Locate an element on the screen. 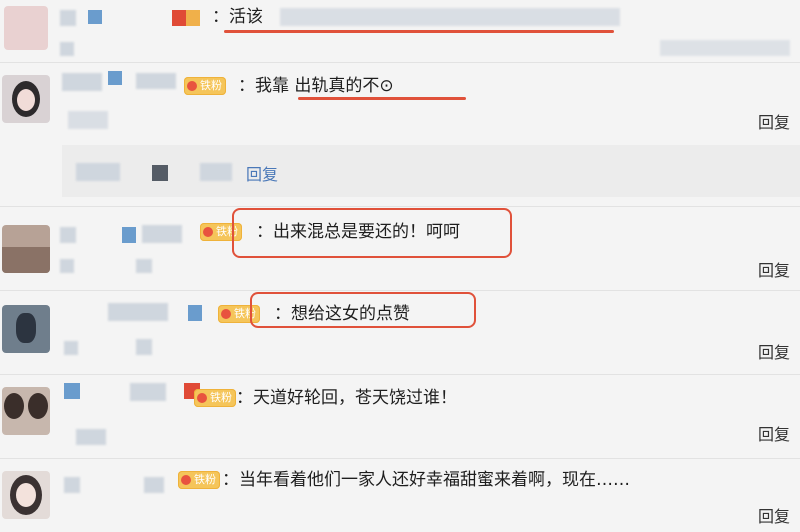  comment-text: ：活该 is located at coordinates (237, 17).